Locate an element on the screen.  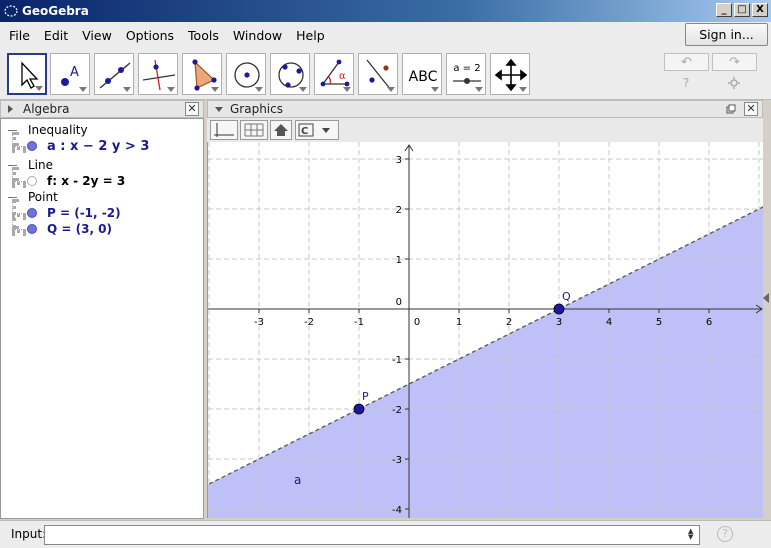
graphics-view-header: Graphics ✕ is located at coordinates (485, 109).